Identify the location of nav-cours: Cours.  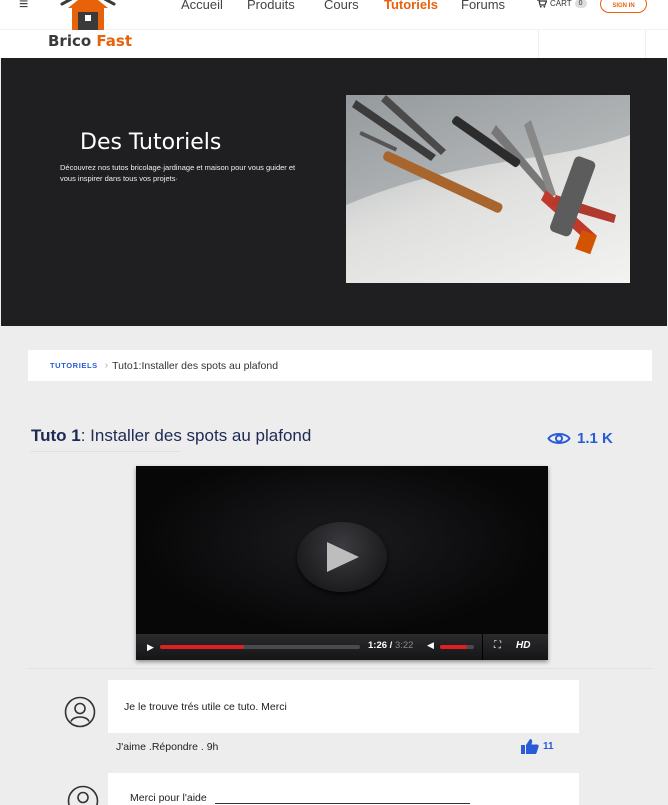
(341, 6).